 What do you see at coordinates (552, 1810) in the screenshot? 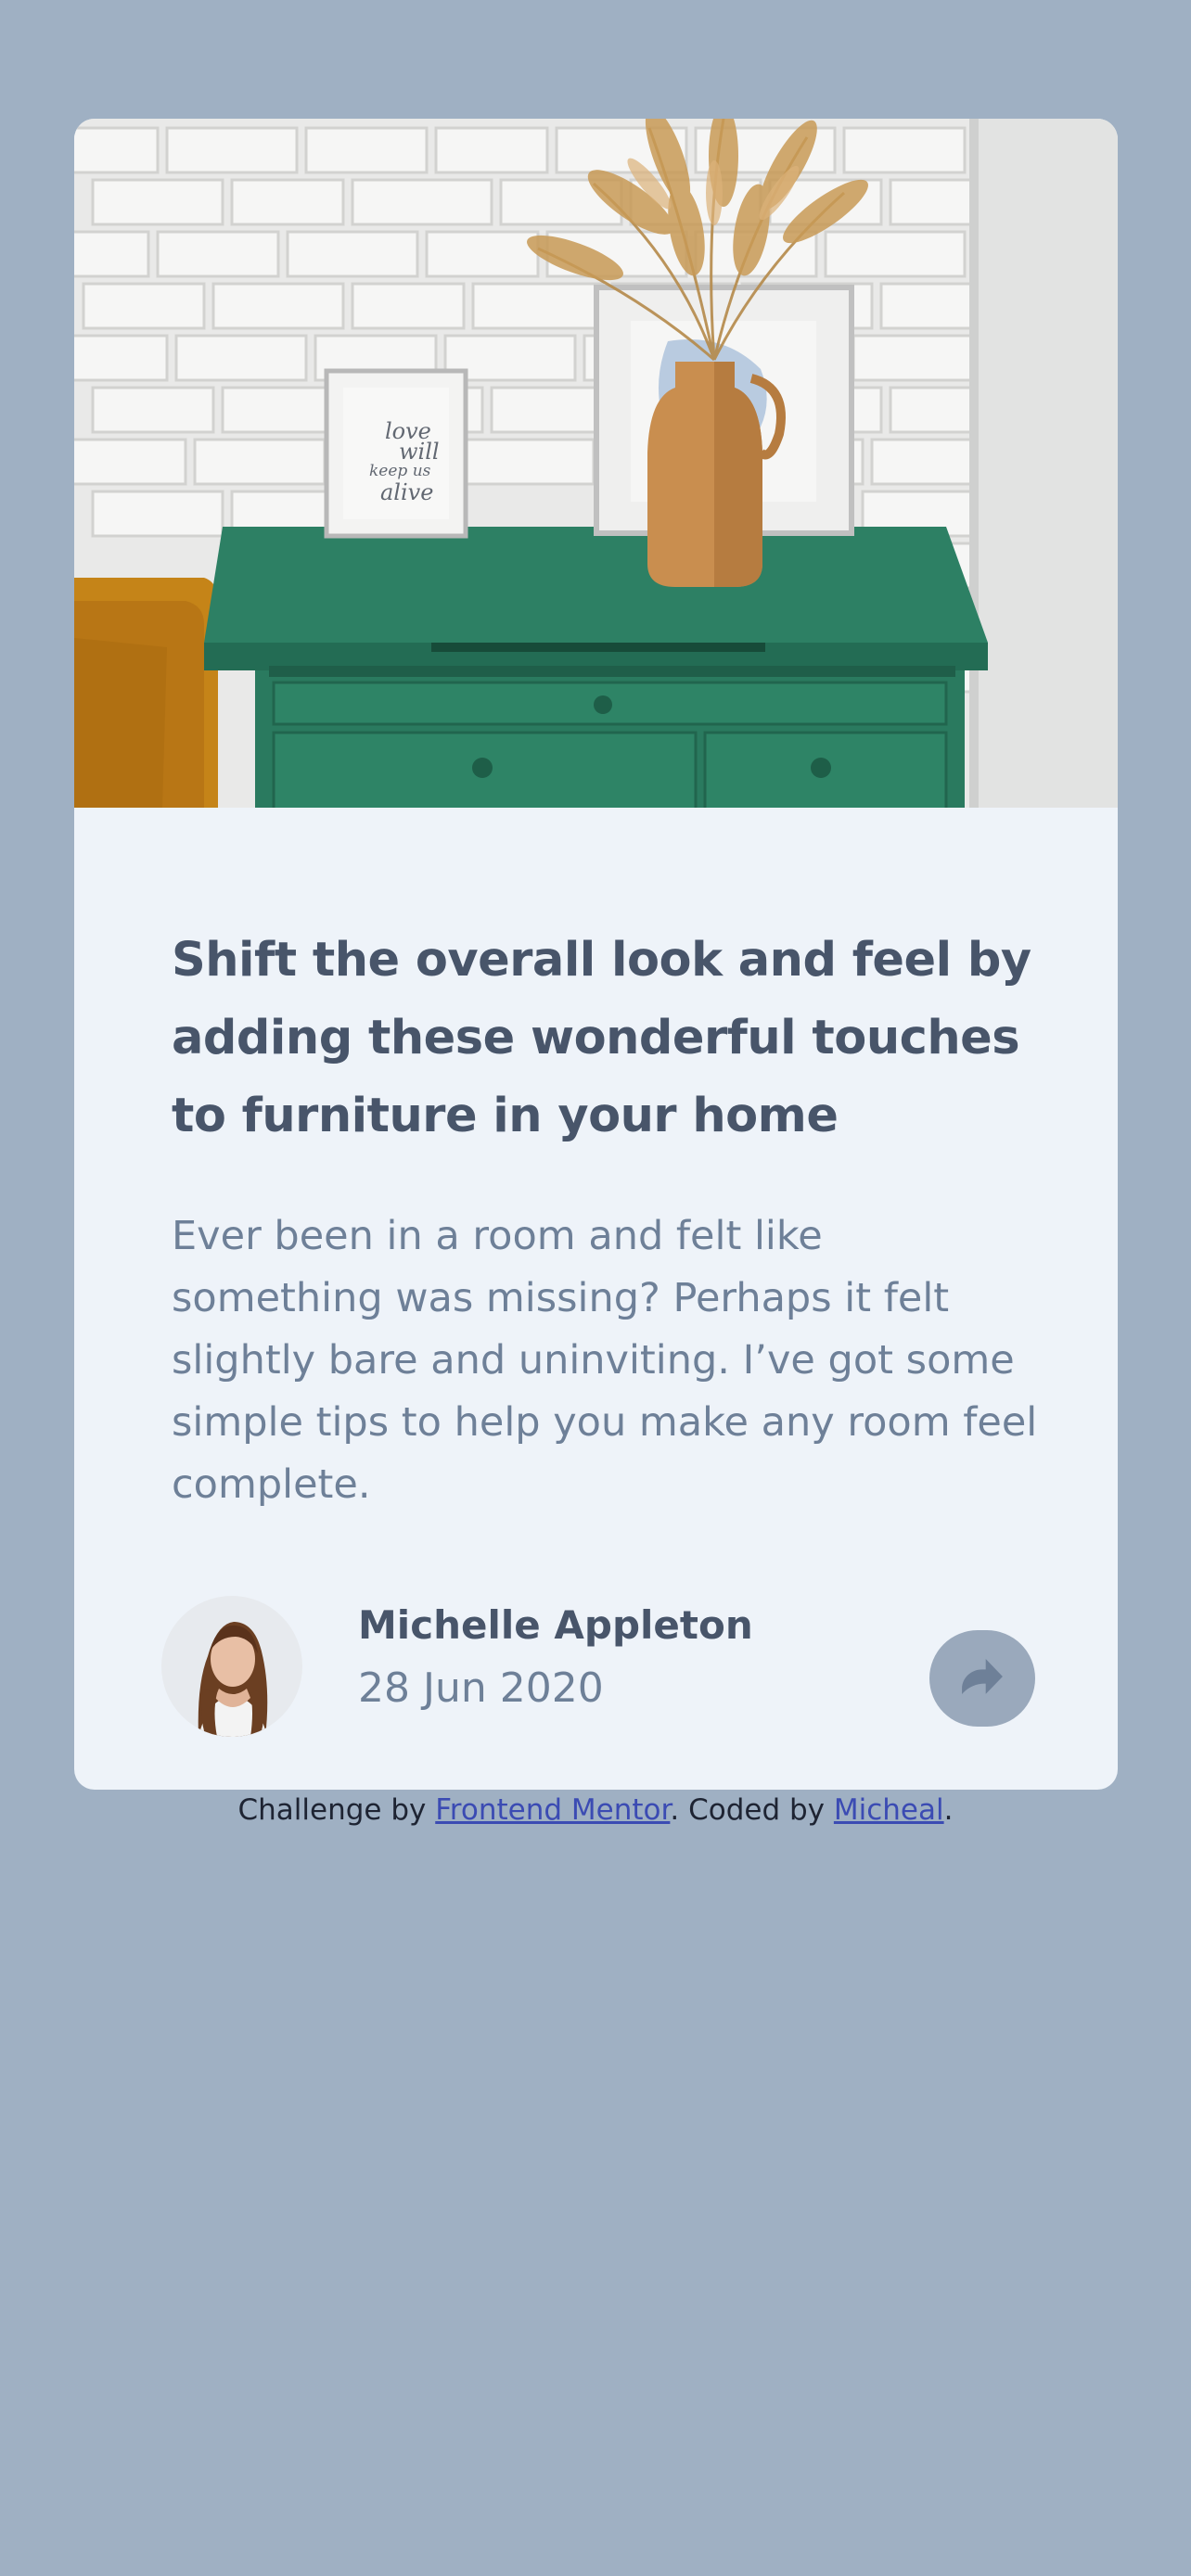
I see `frontend-mentor-link: Frontend Mentor` at bounding box center [552, 1810].